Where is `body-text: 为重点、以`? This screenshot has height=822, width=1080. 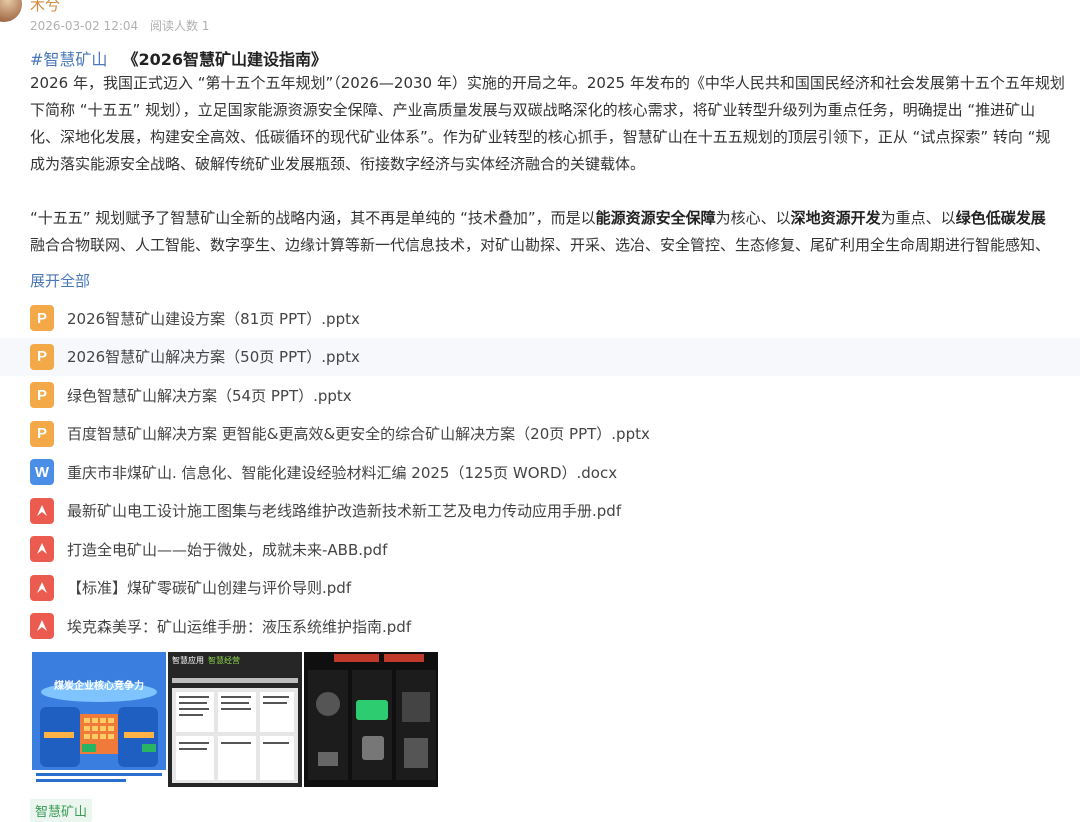 body-text: 为重点、以 is located at coordinates (918, 218).